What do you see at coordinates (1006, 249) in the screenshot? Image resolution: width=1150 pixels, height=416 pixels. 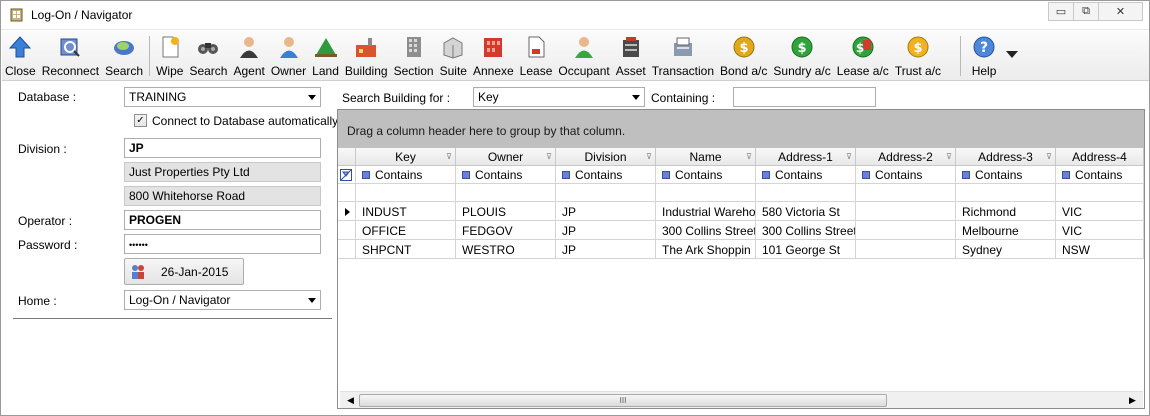 I see `table-cell: Sydney` at bounding box center [1006, 249].